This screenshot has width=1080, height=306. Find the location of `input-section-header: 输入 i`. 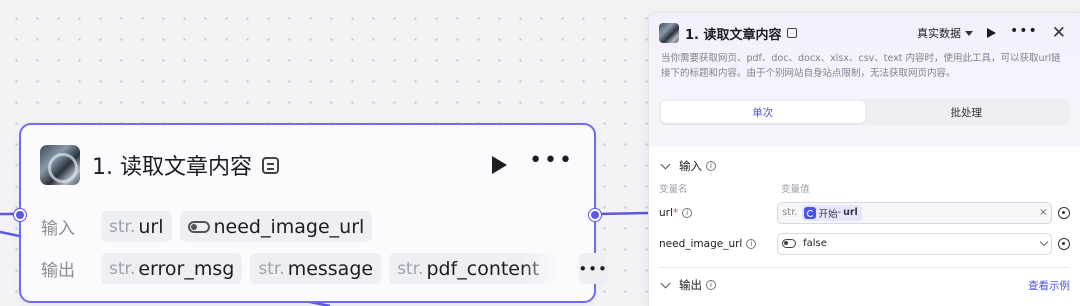

input-section-header: 输入 i is located at coordinates (864, 166).